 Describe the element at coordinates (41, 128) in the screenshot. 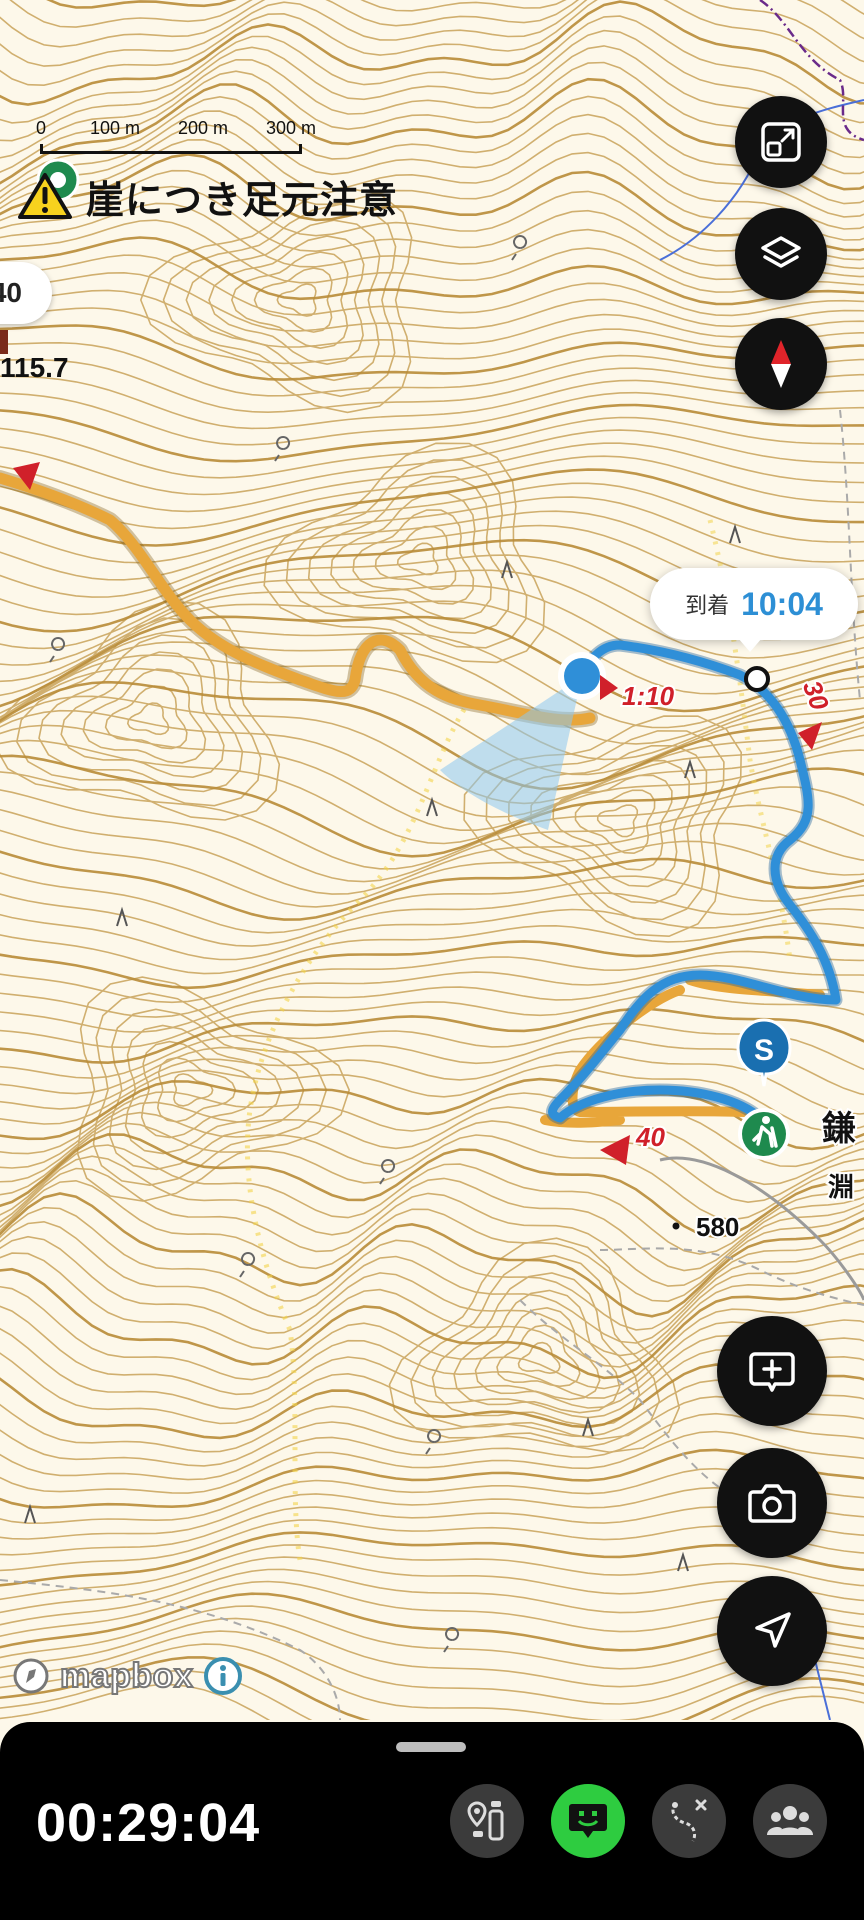

I see `scale-label: 0` at that location.